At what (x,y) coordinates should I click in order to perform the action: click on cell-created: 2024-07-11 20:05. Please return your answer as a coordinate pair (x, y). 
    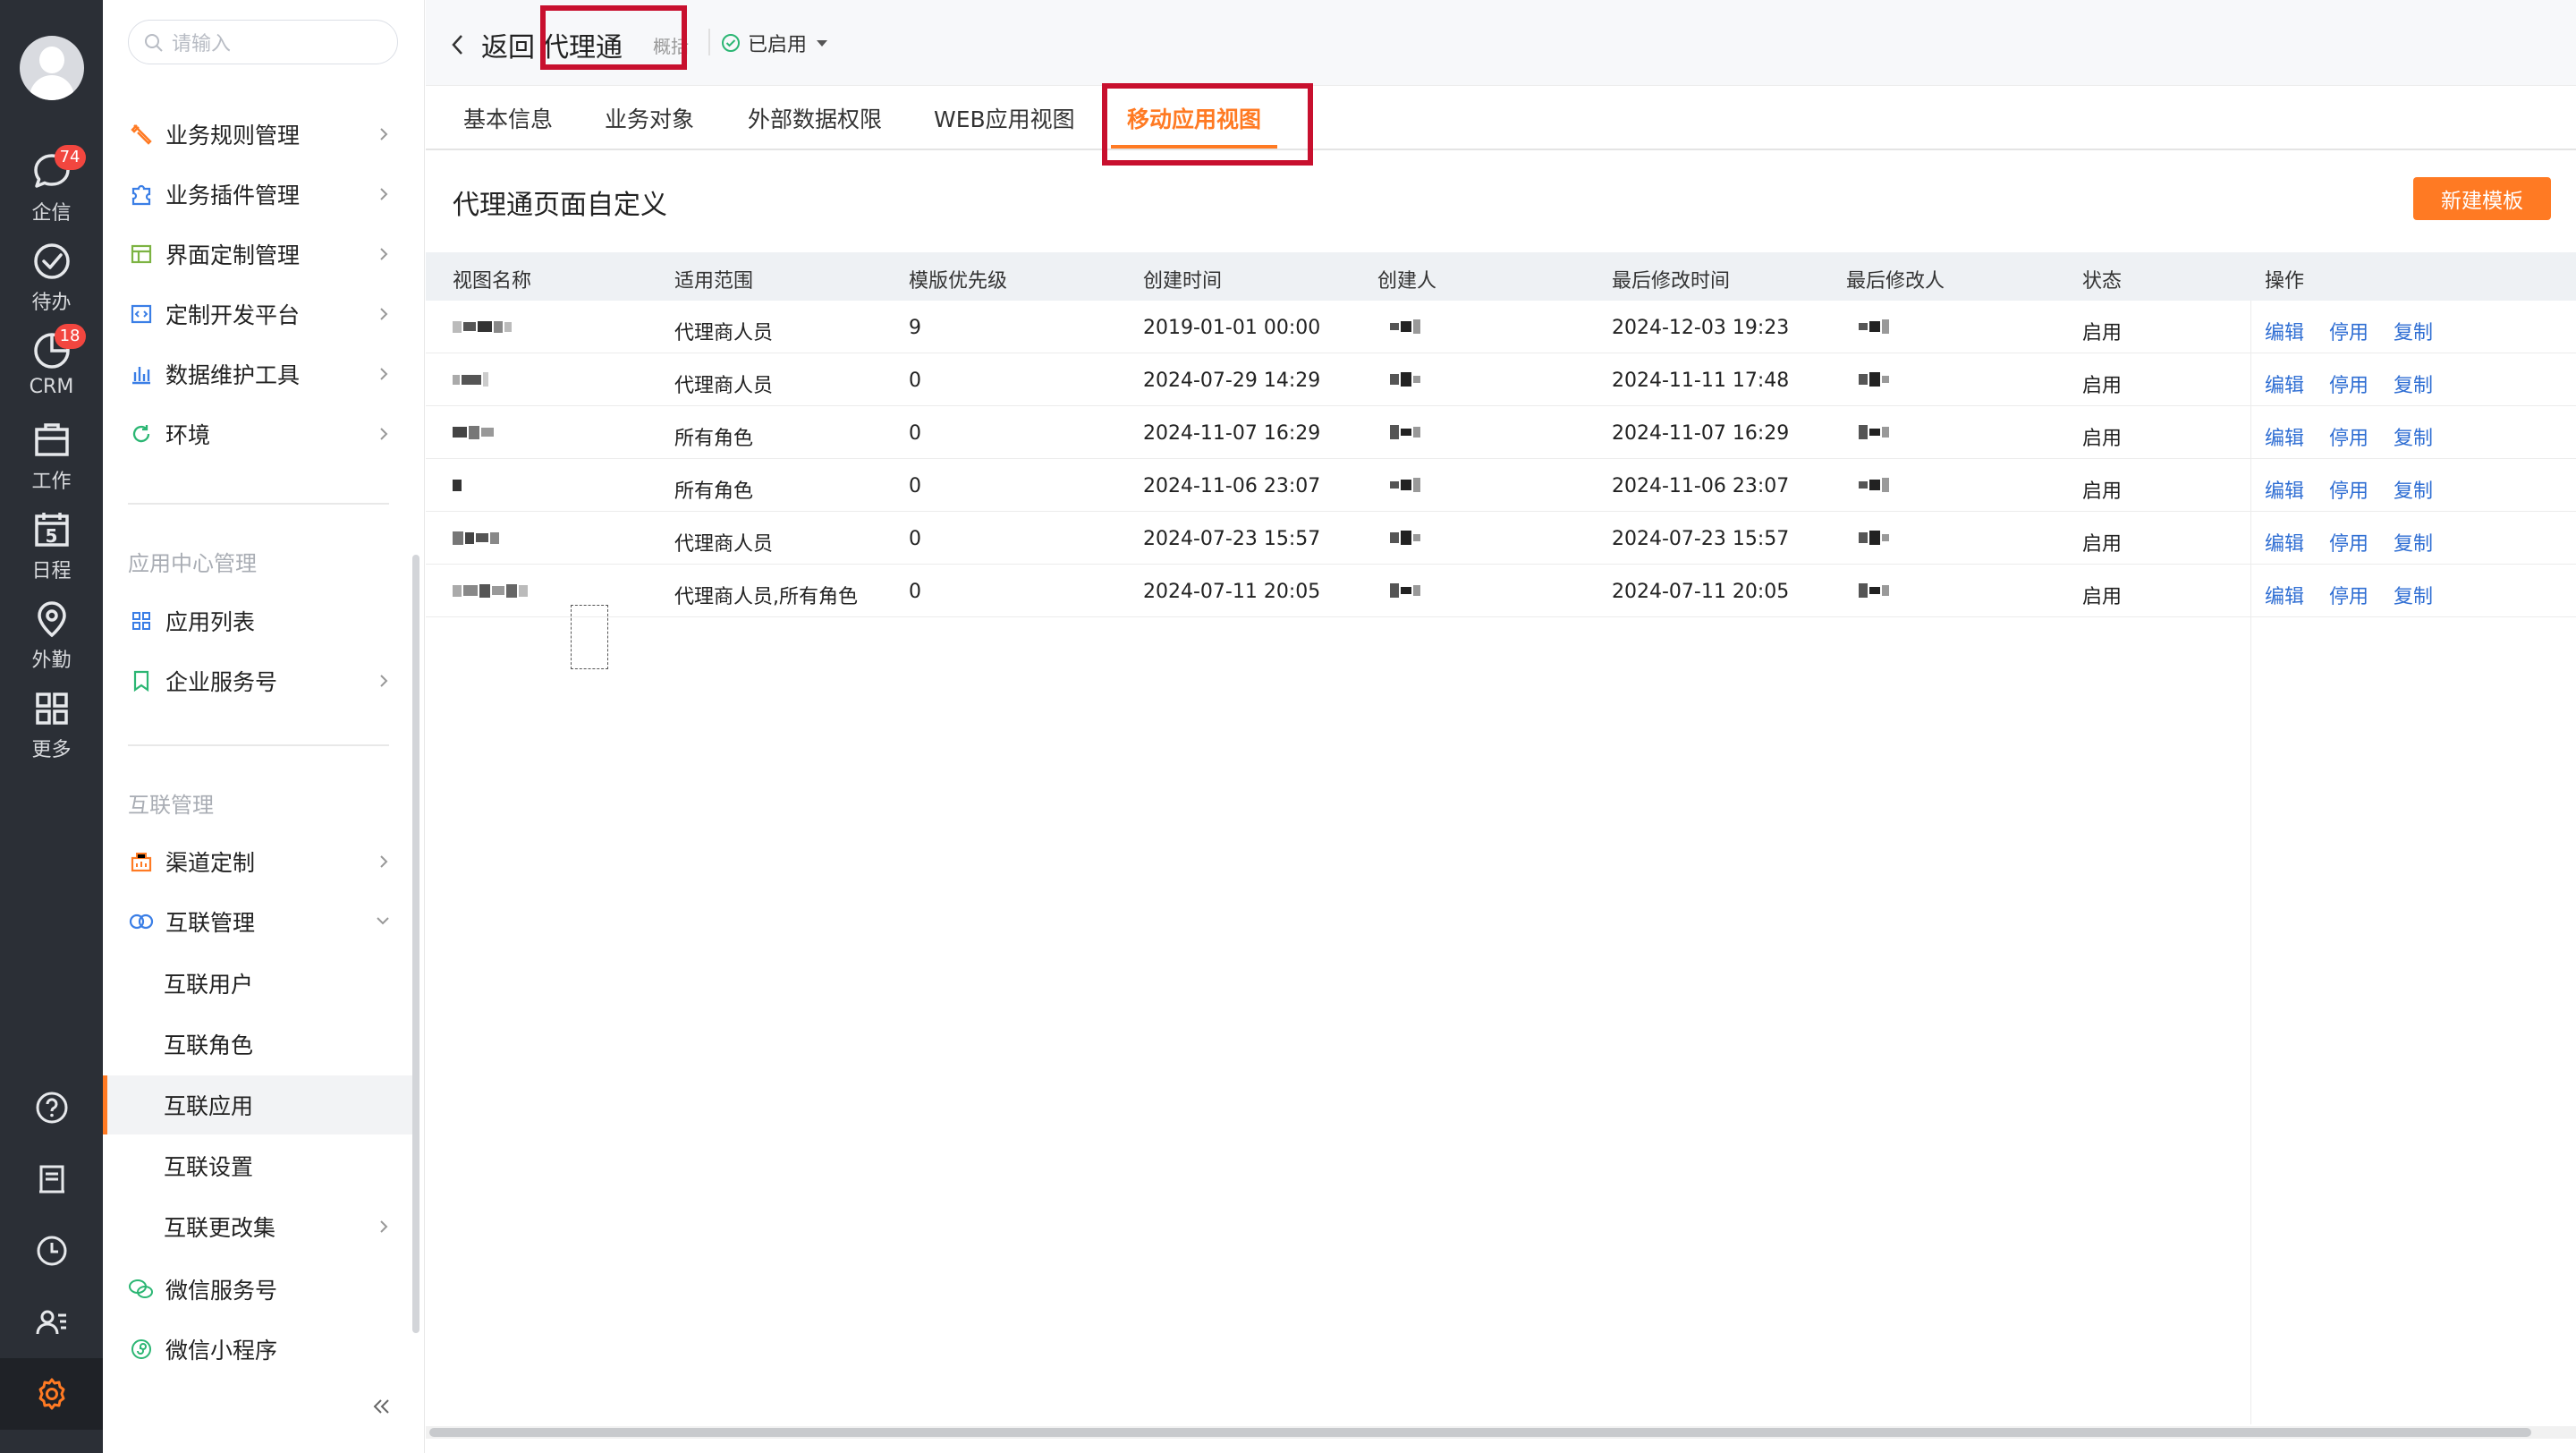
    Looking at the image, I should click on (1232, 592).